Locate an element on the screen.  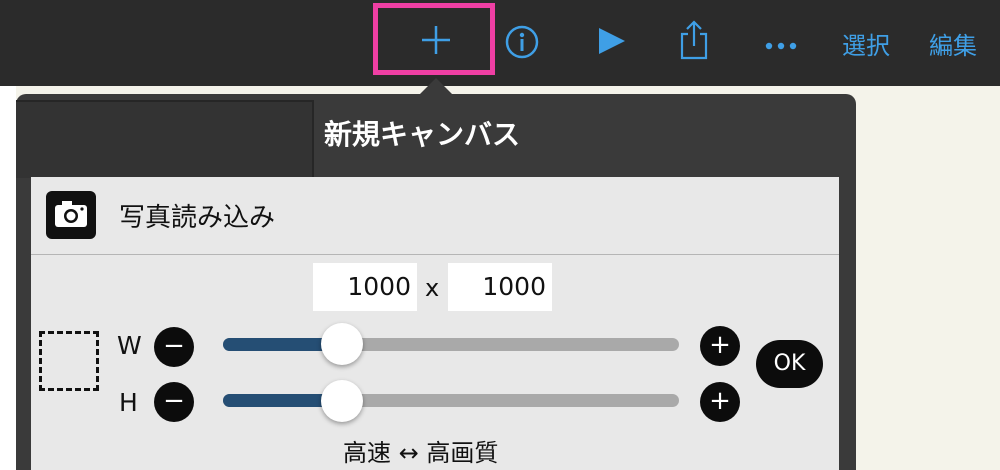
canvas-edge is located at coordinates (8, 278).